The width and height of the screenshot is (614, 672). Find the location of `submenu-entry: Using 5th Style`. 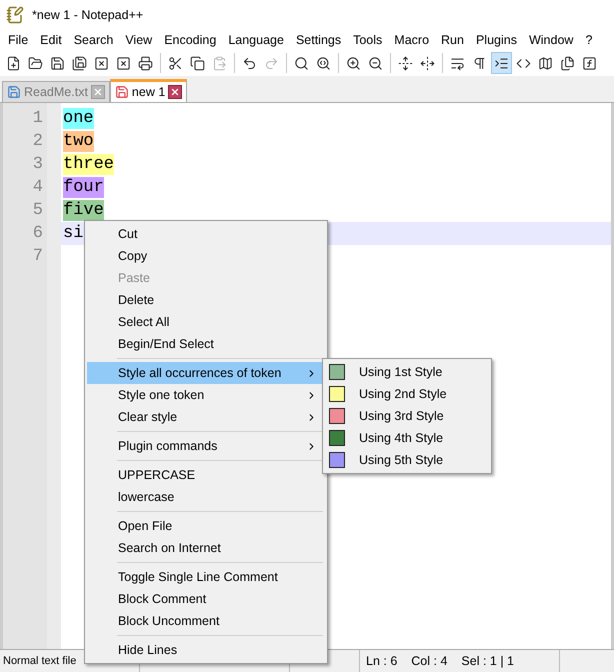

submenu-entry: Using 5th Style is located at coordinates (407, 460).